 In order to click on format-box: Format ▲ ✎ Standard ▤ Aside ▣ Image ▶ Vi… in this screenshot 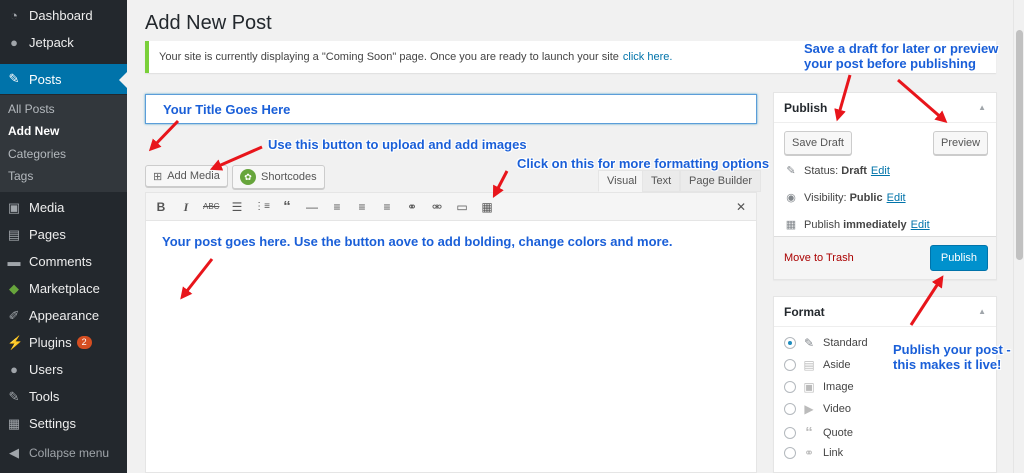, I will do `click(885, 384)`.